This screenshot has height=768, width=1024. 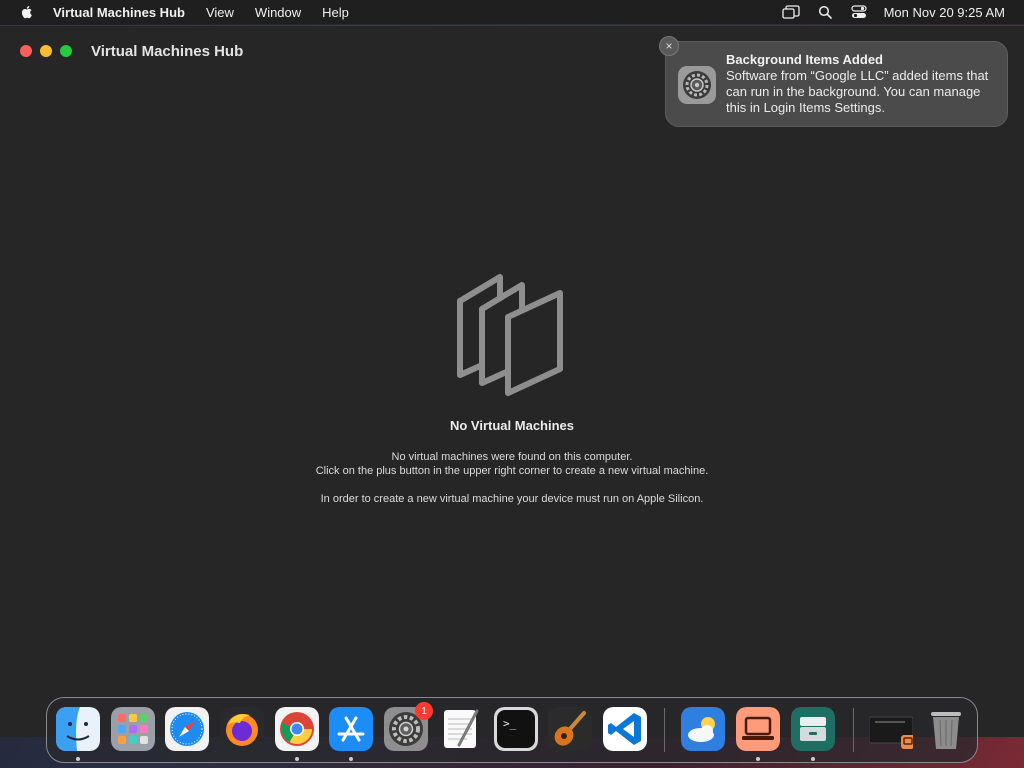 What do you see at coordinates (703, 729) in the screenshot?
I see `weather-icon` at bounding box center [703, 729].